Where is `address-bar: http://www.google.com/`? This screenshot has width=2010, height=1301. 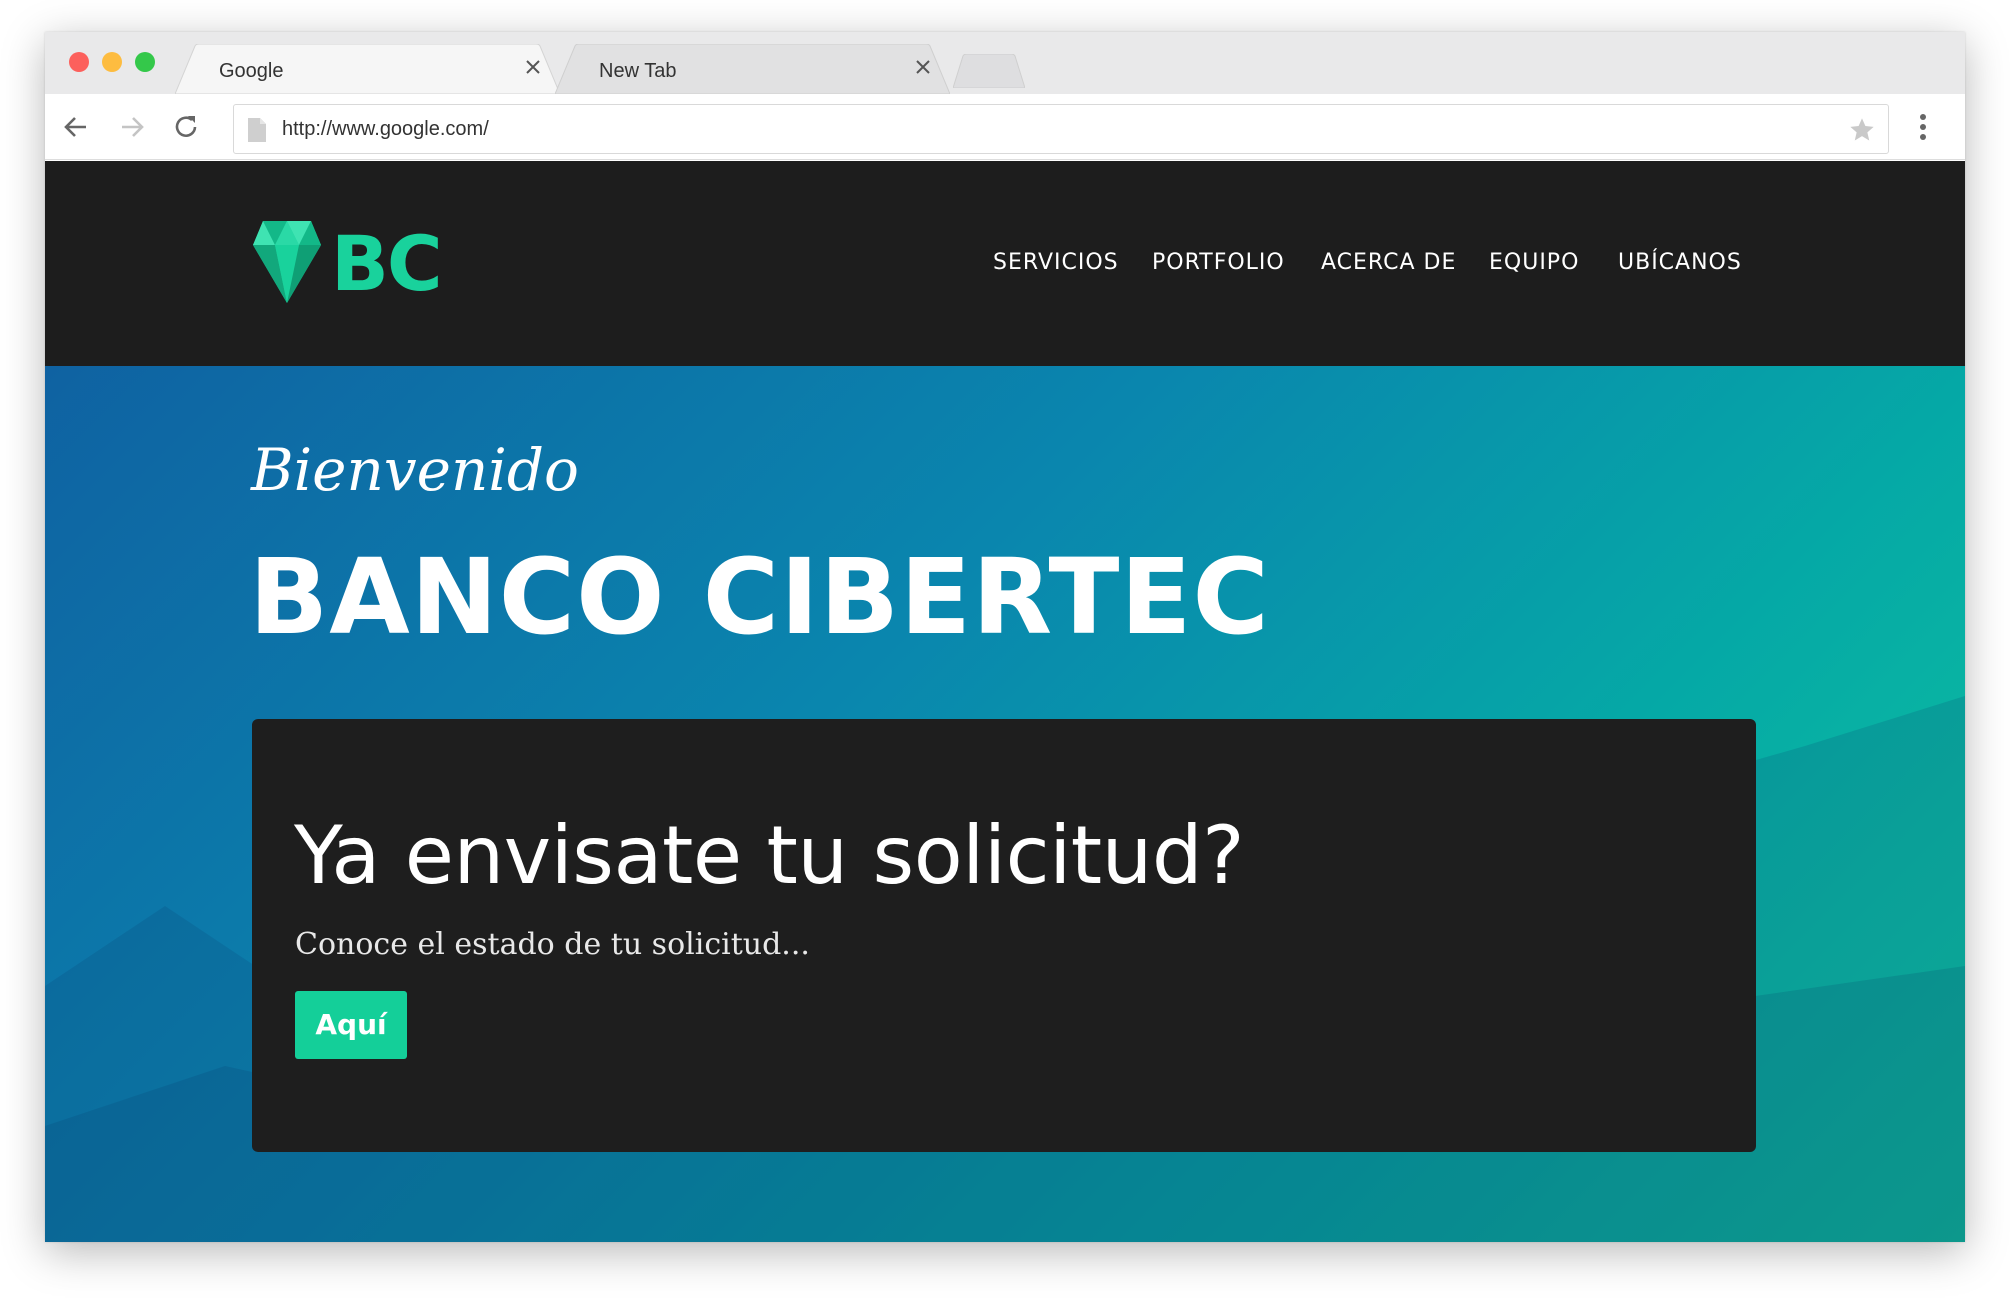 address-bar: http://www.google.com/ is located at coordinates (1061, 129).